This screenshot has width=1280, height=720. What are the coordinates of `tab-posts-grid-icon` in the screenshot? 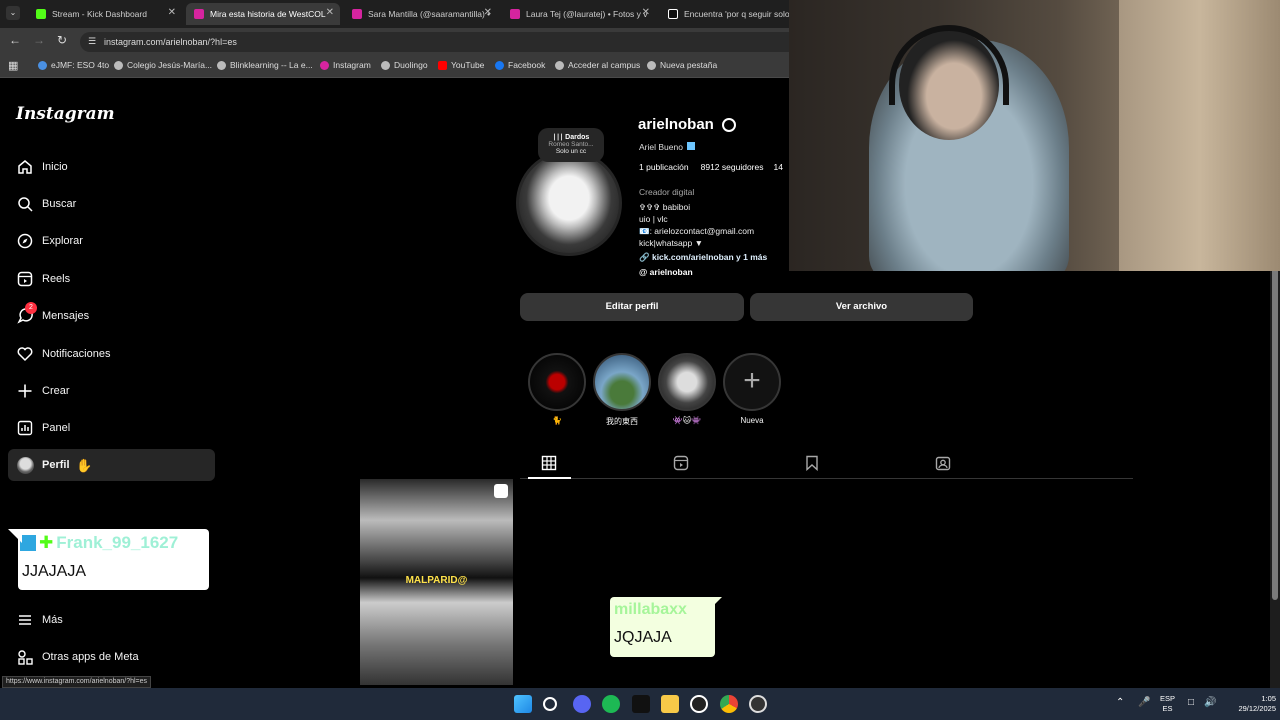 It's located at (549, 463).